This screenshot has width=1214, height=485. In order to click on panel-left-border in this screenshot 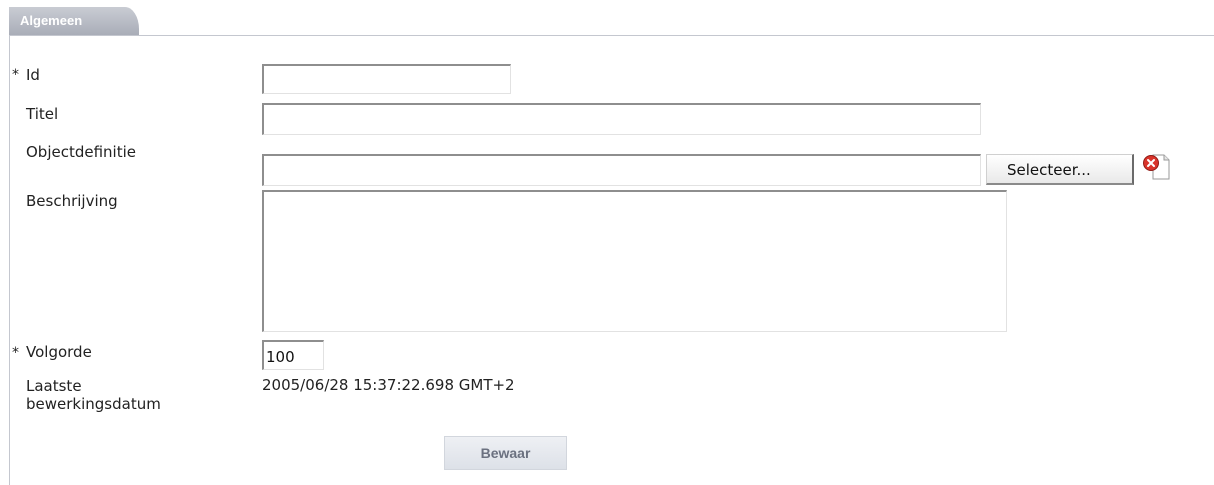, I will do `click(9, 260)`.